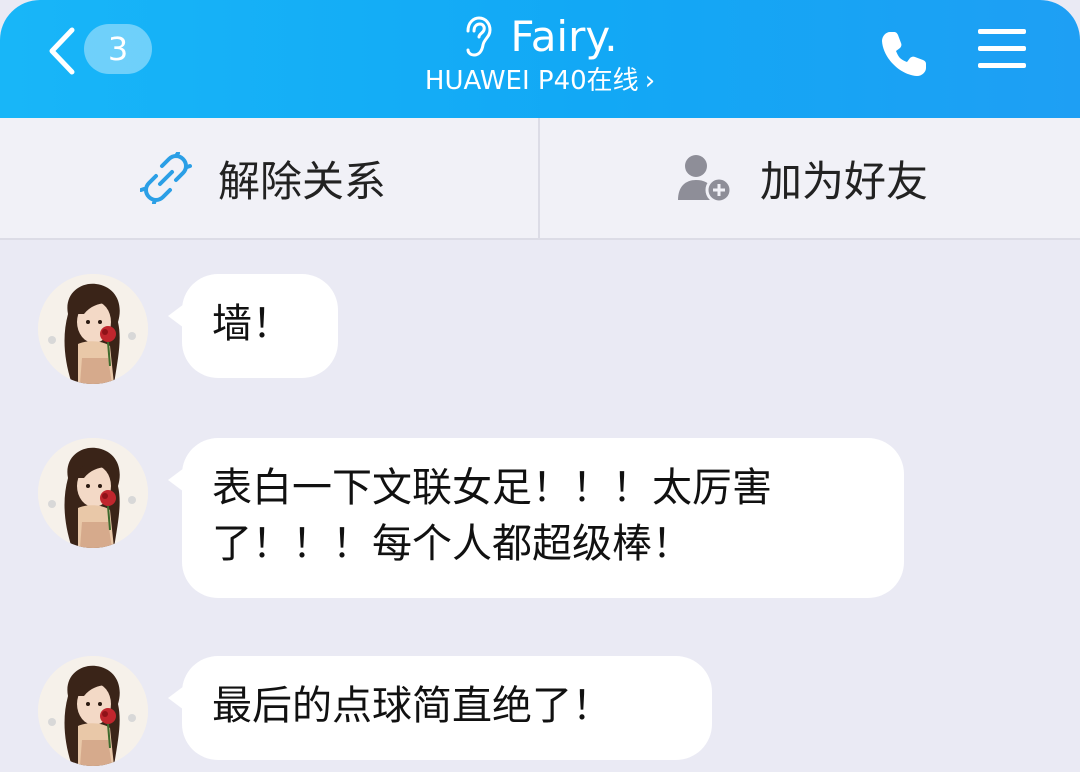 This screenshot has width=1080, height=772. I want to click on menu-button, so click(1003, 49).